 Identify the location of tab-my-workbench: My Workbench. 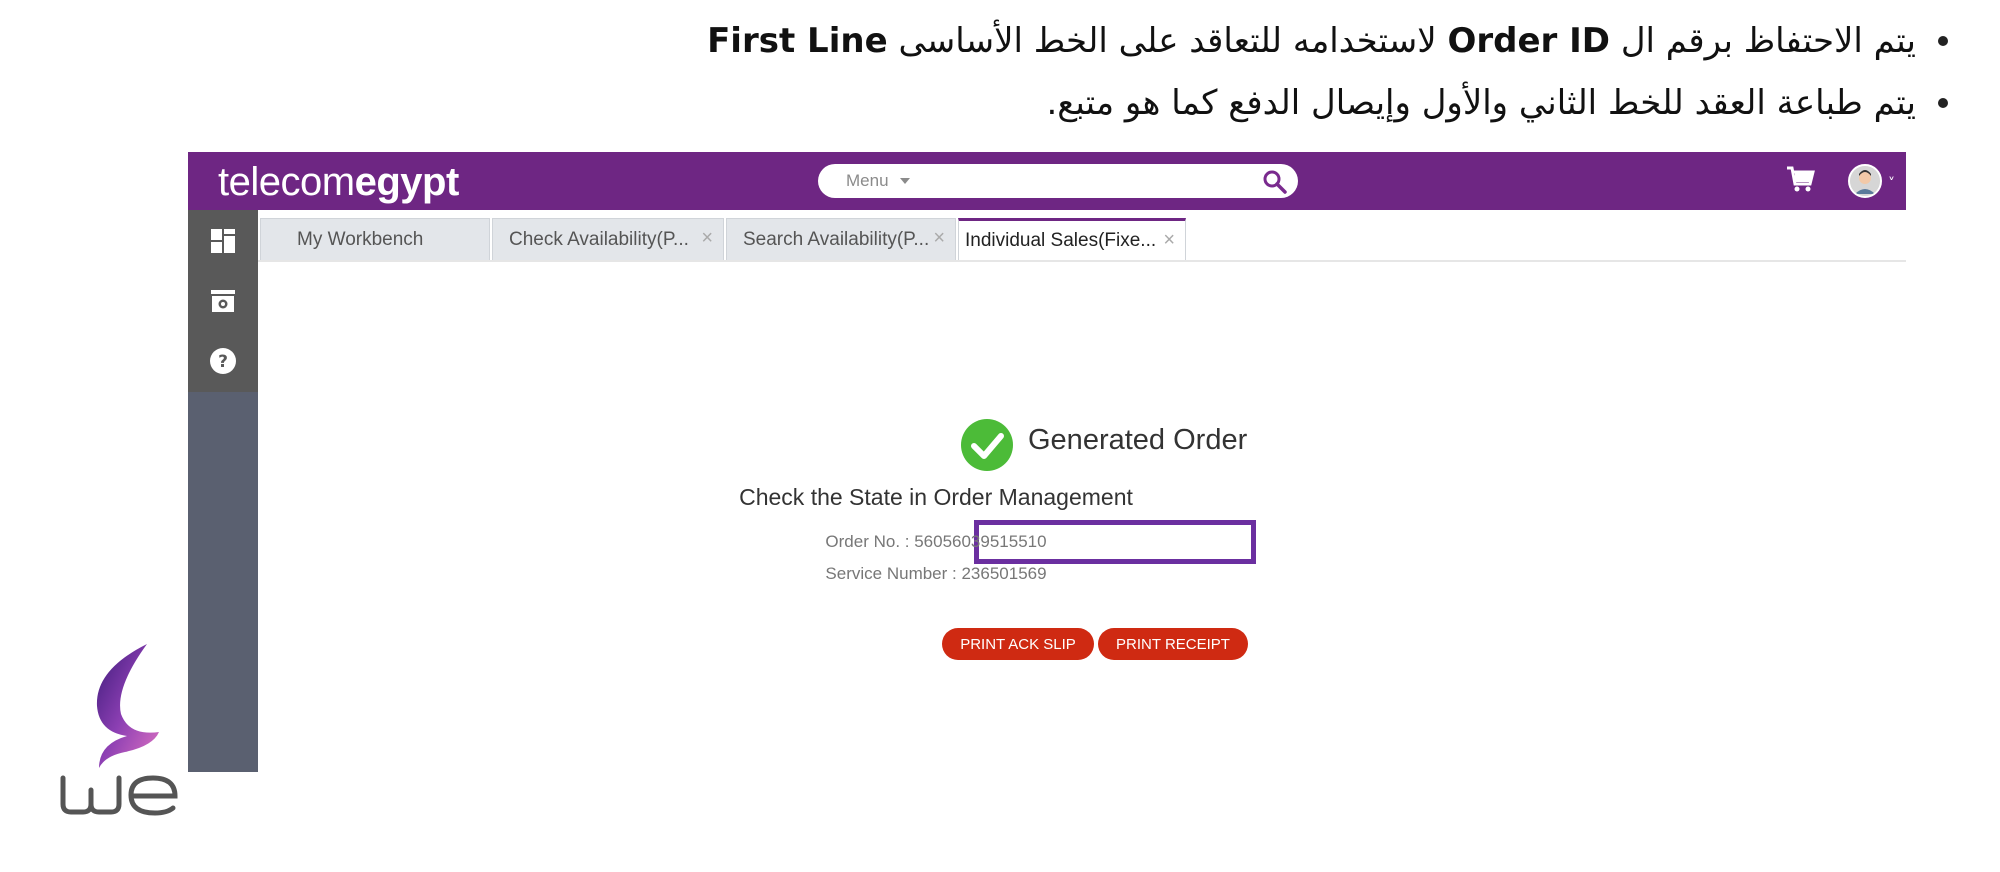
(375, 239).